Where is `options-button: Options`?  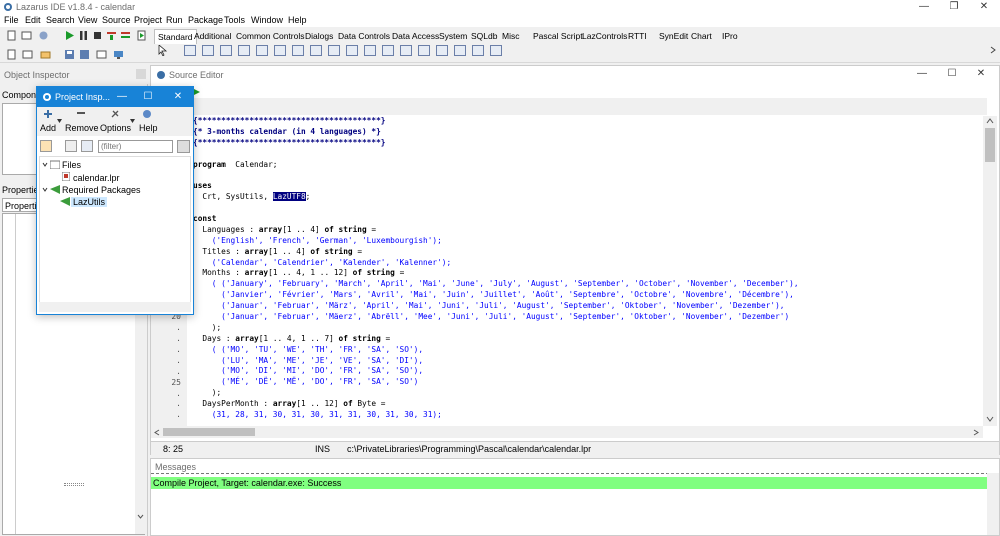
options-button: Options is located at coordinates (115, 128).